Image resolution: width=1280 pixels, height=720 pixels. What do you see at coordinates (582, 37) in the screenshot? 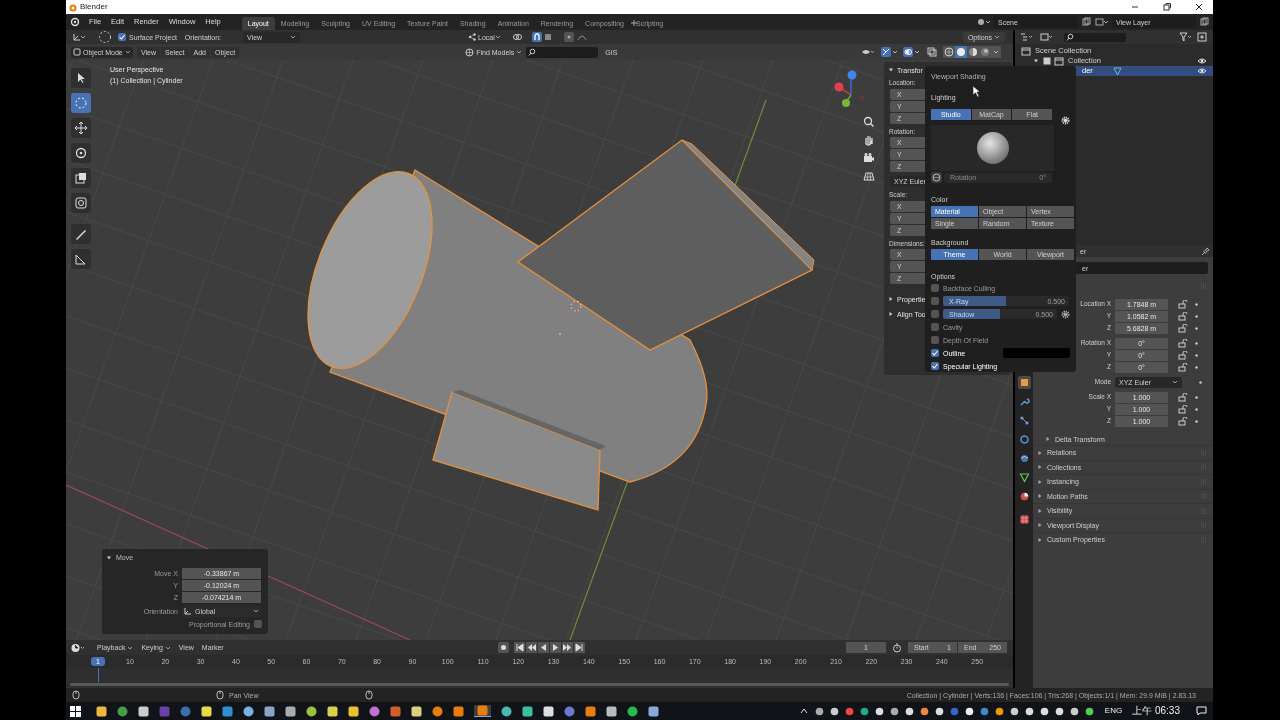
I see `falloff-icon` at bounding box center [582, 37].